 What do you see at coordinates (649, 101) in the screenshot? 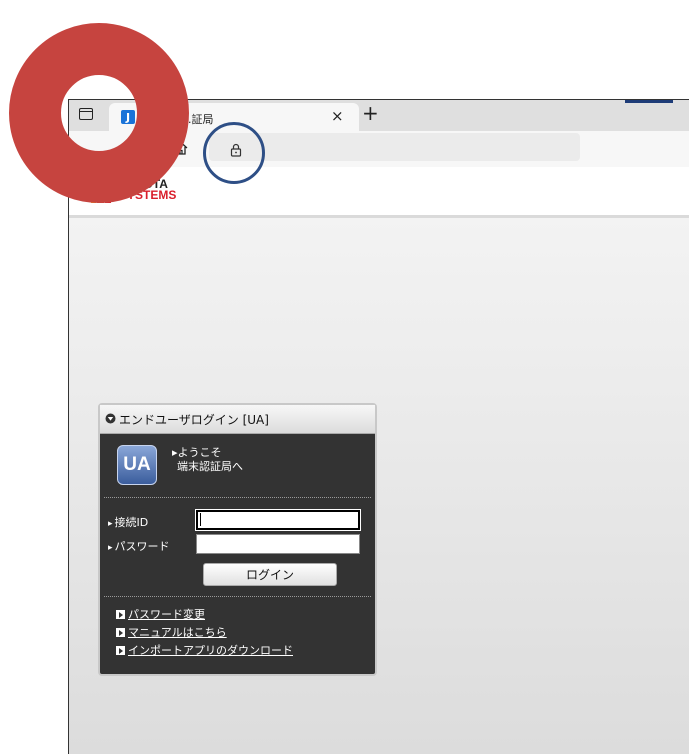
I see `accent-strip` at bounding box center [649, 101].